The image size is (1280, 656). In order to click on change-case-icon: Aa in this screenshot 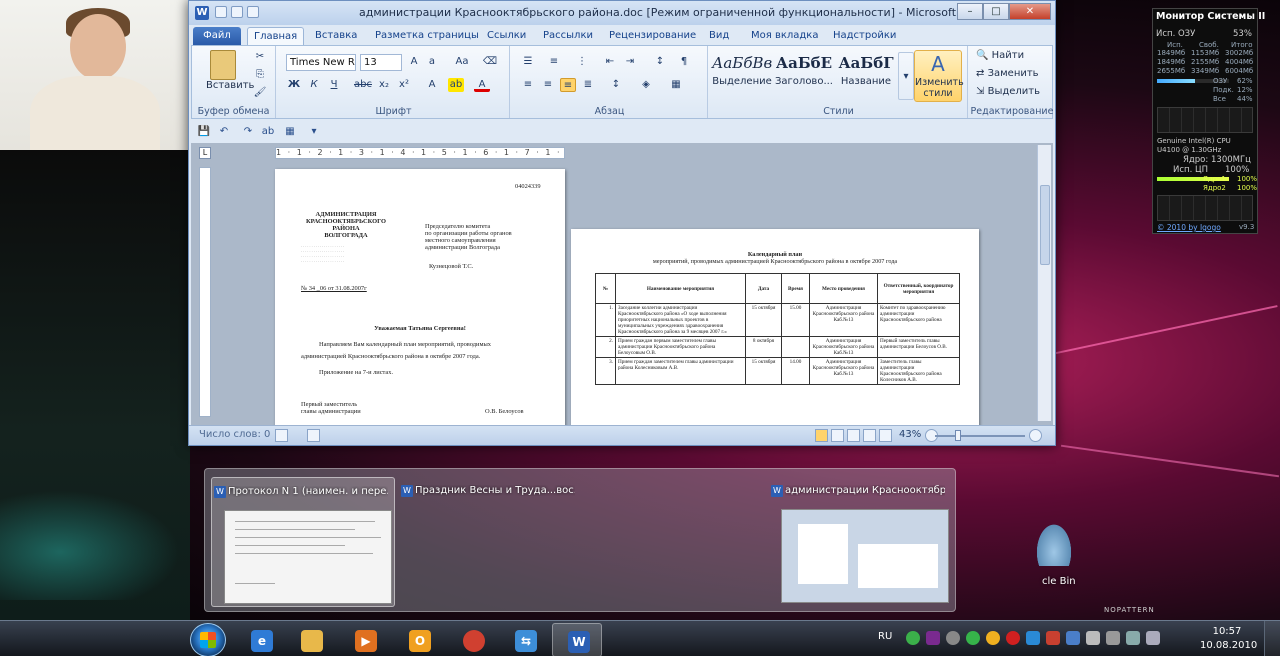, I will do `click(462, 62)`.